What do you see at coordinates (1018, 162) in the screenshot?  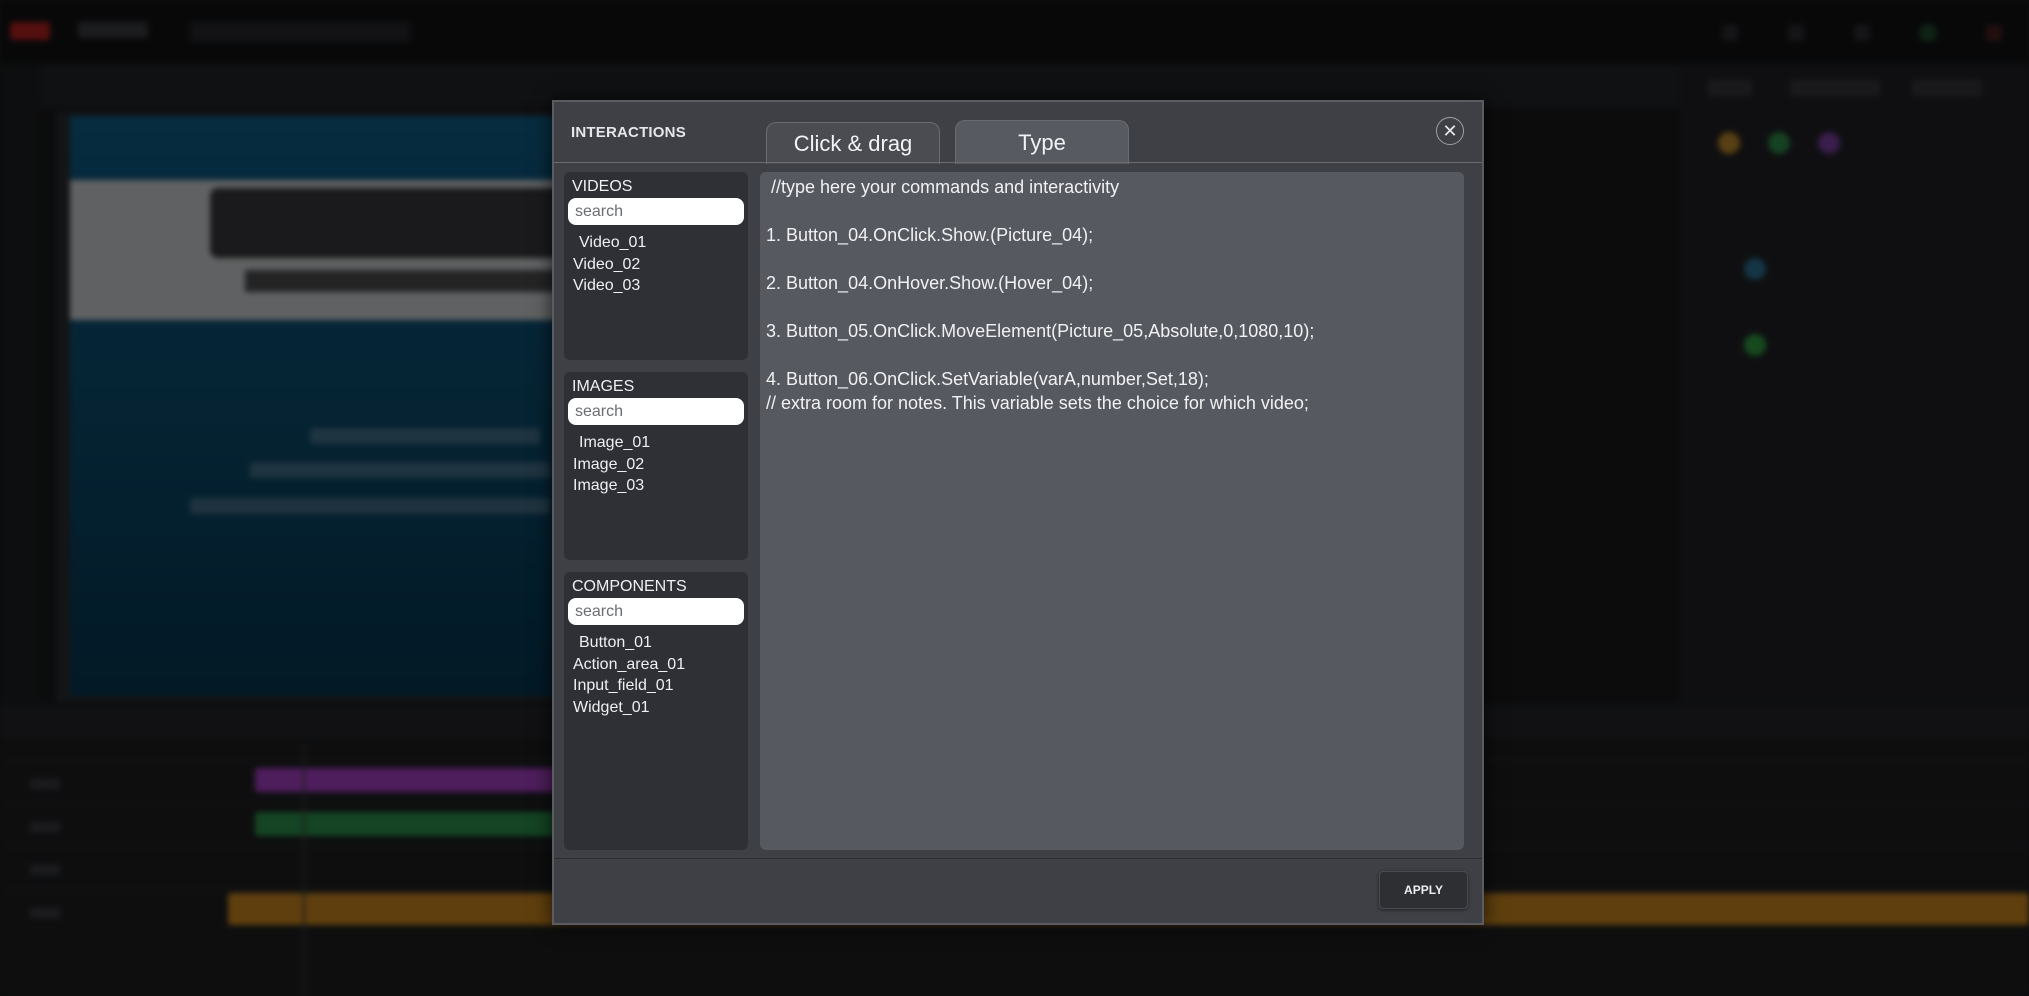 I see `header-divider` at bounding box center [1018, 162].